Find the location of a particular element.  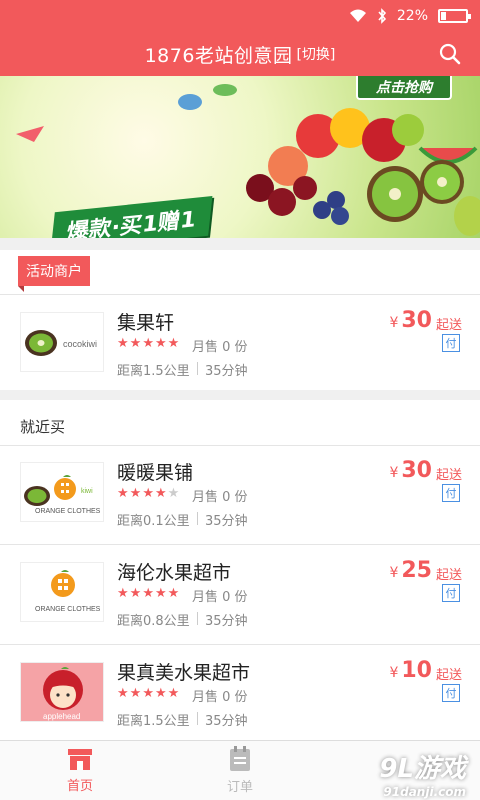

shop-logo: ORANGE CLOTHES is located at coordinates (62, 592).